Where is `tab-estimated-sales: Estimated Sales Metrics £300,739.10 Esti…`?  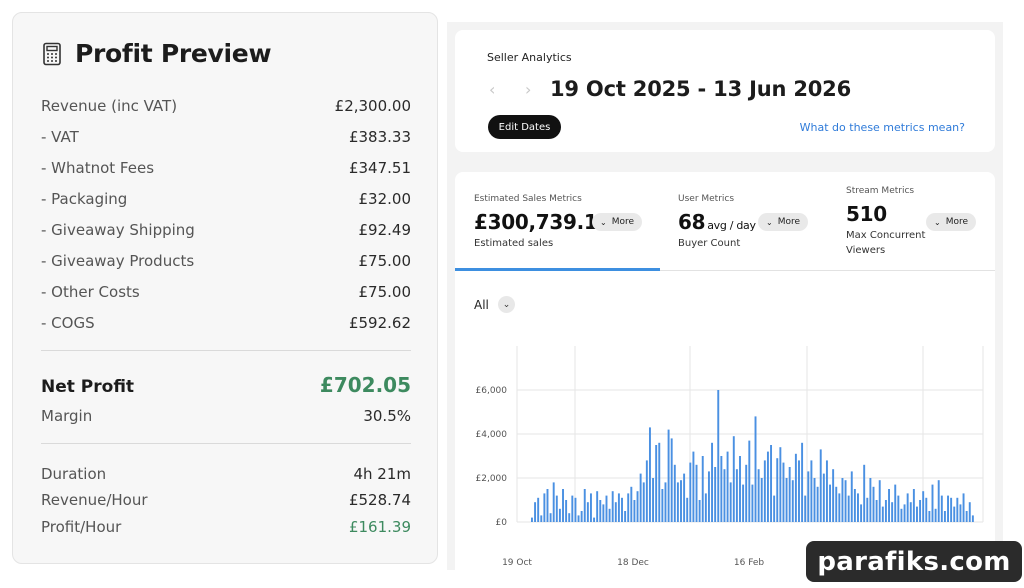
tab-estimated-sales: Estimated Sales Metrics £300,739.10 Esti… is located at coordinates (557, 221).